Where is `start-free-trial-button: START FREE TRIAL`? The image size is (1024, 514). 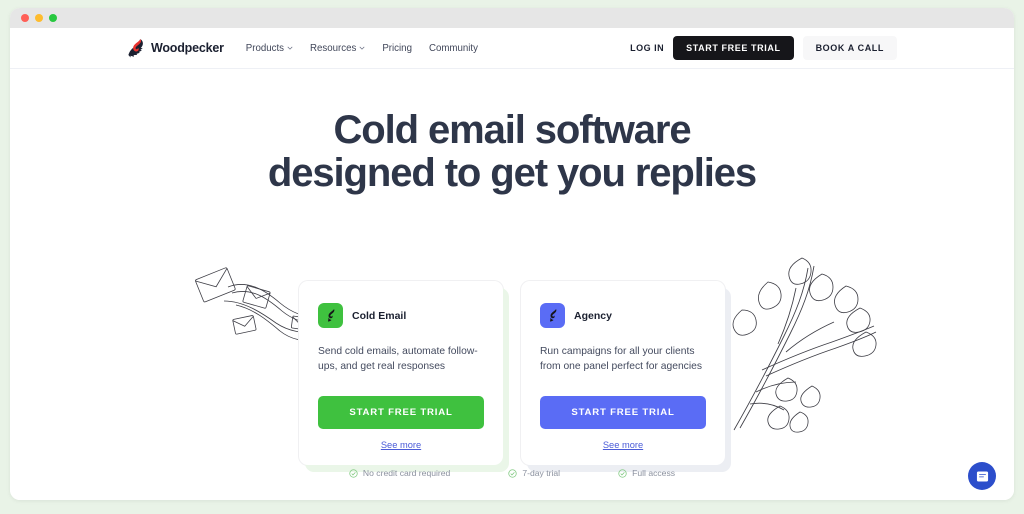
start-free-trial-button: START FREE TRIAL is located at coordinates (733, 48).